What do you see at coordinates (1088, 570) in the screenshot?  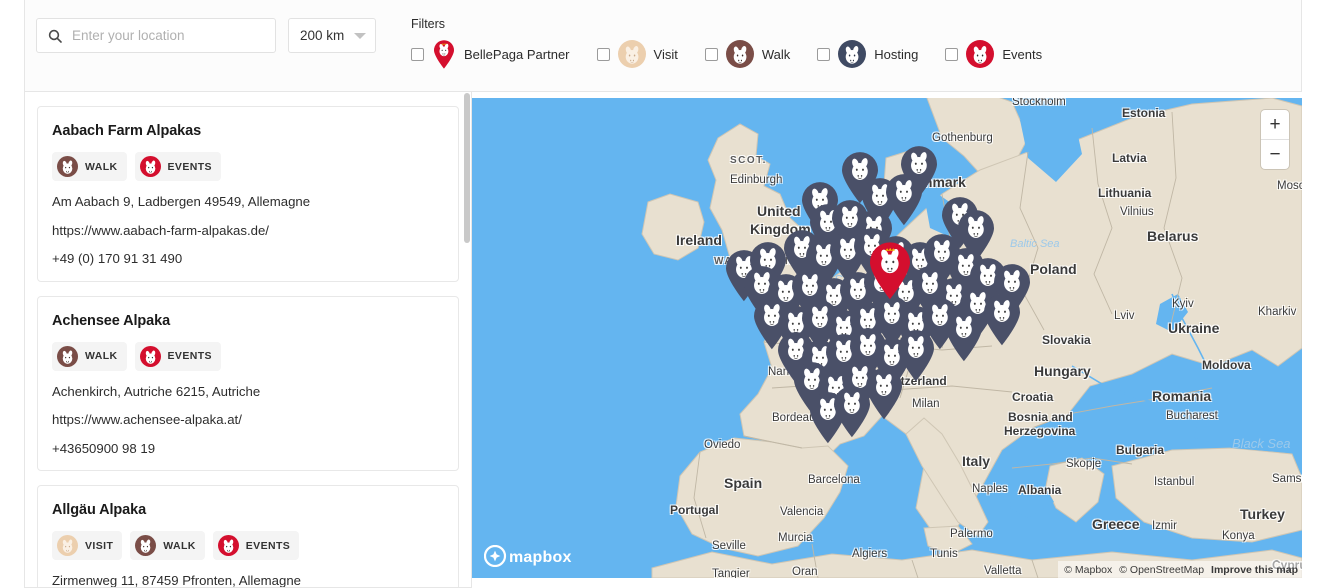 I see `attribution-mapbox: © Mapbox` at bounding box center [1088, 570].